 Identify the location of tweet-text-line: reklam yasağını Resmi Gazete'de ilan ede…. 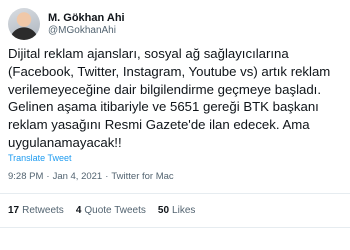
(159, 125).